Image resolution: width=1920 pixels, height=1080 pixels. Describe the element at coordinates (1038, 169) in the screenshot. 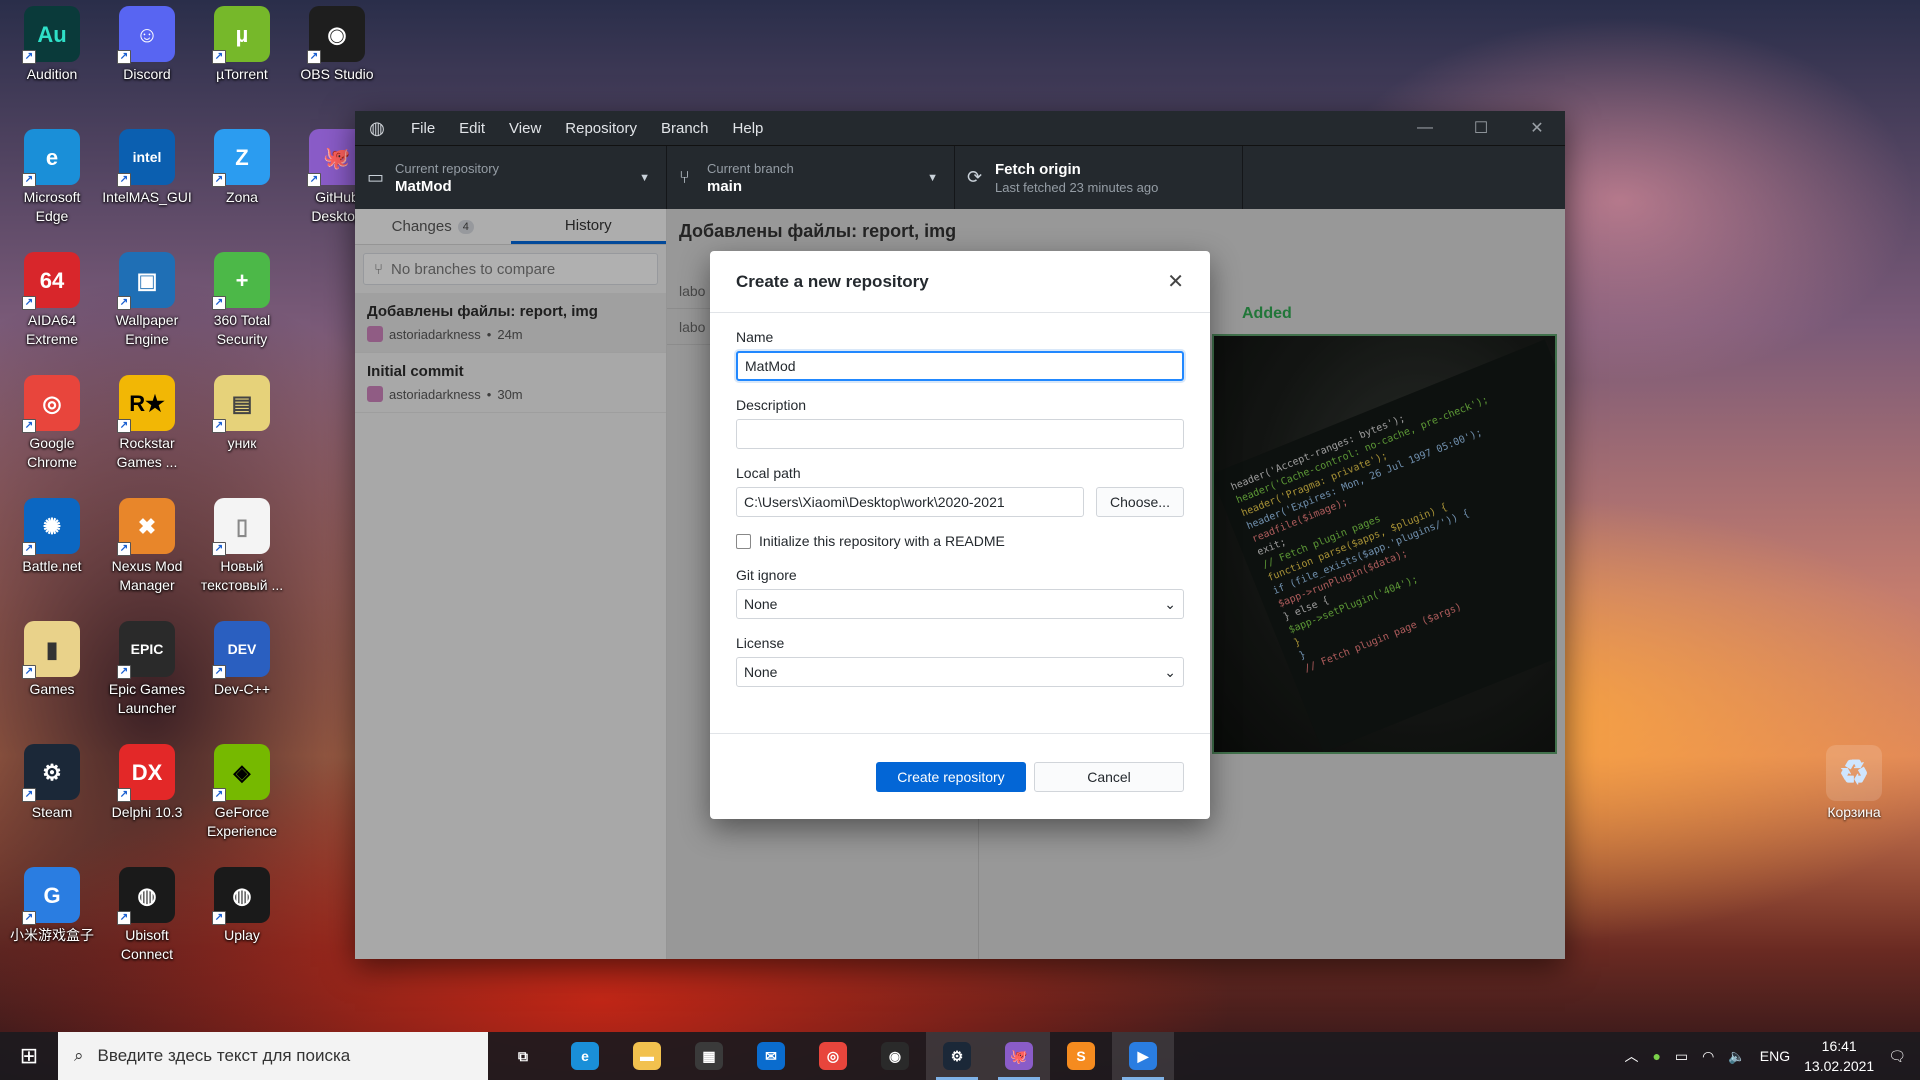

I see `fetch-origin-title: Fetch origin` at that location.